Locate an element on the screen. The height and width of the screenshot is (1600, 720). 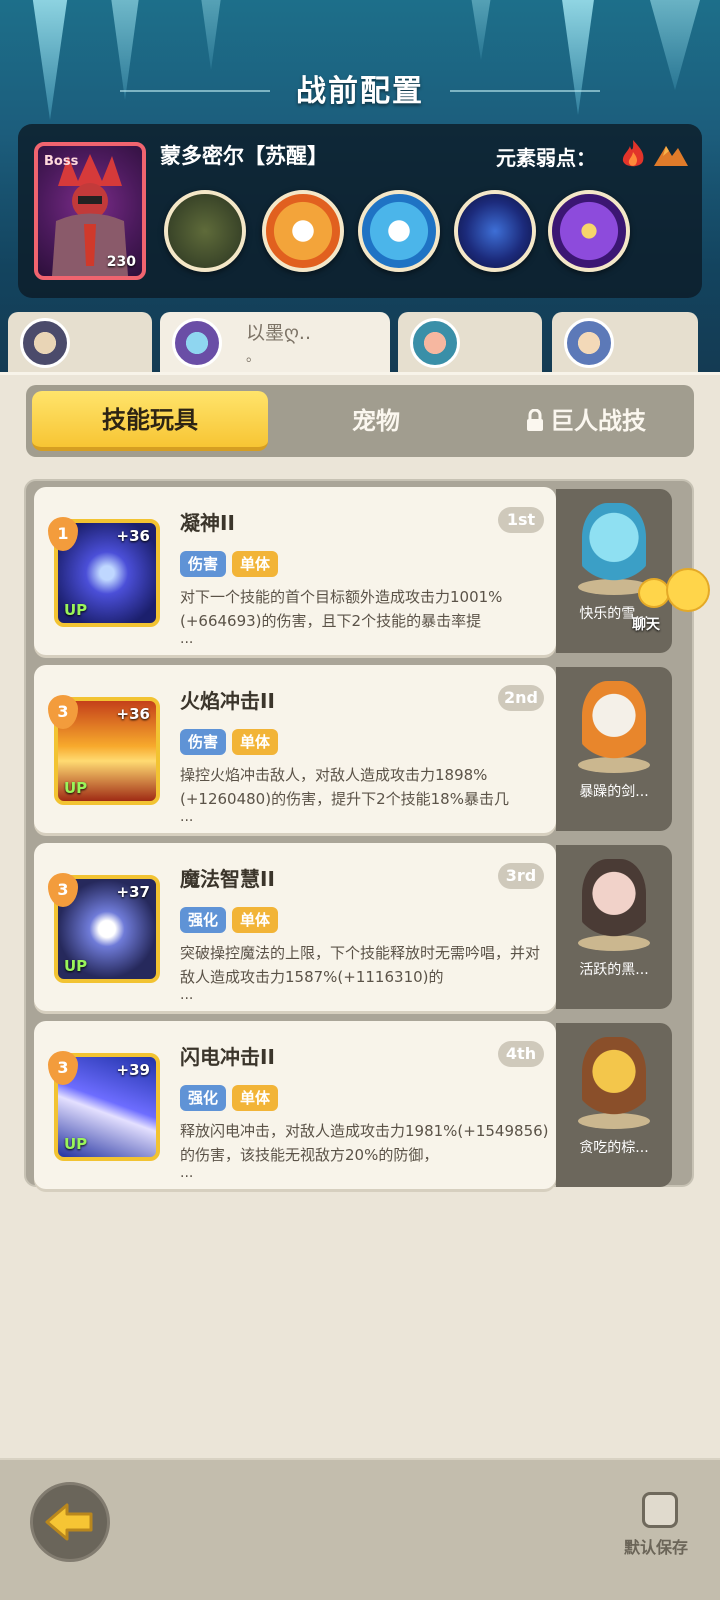
skill-order: 1st is located at coordinates (521, 520).